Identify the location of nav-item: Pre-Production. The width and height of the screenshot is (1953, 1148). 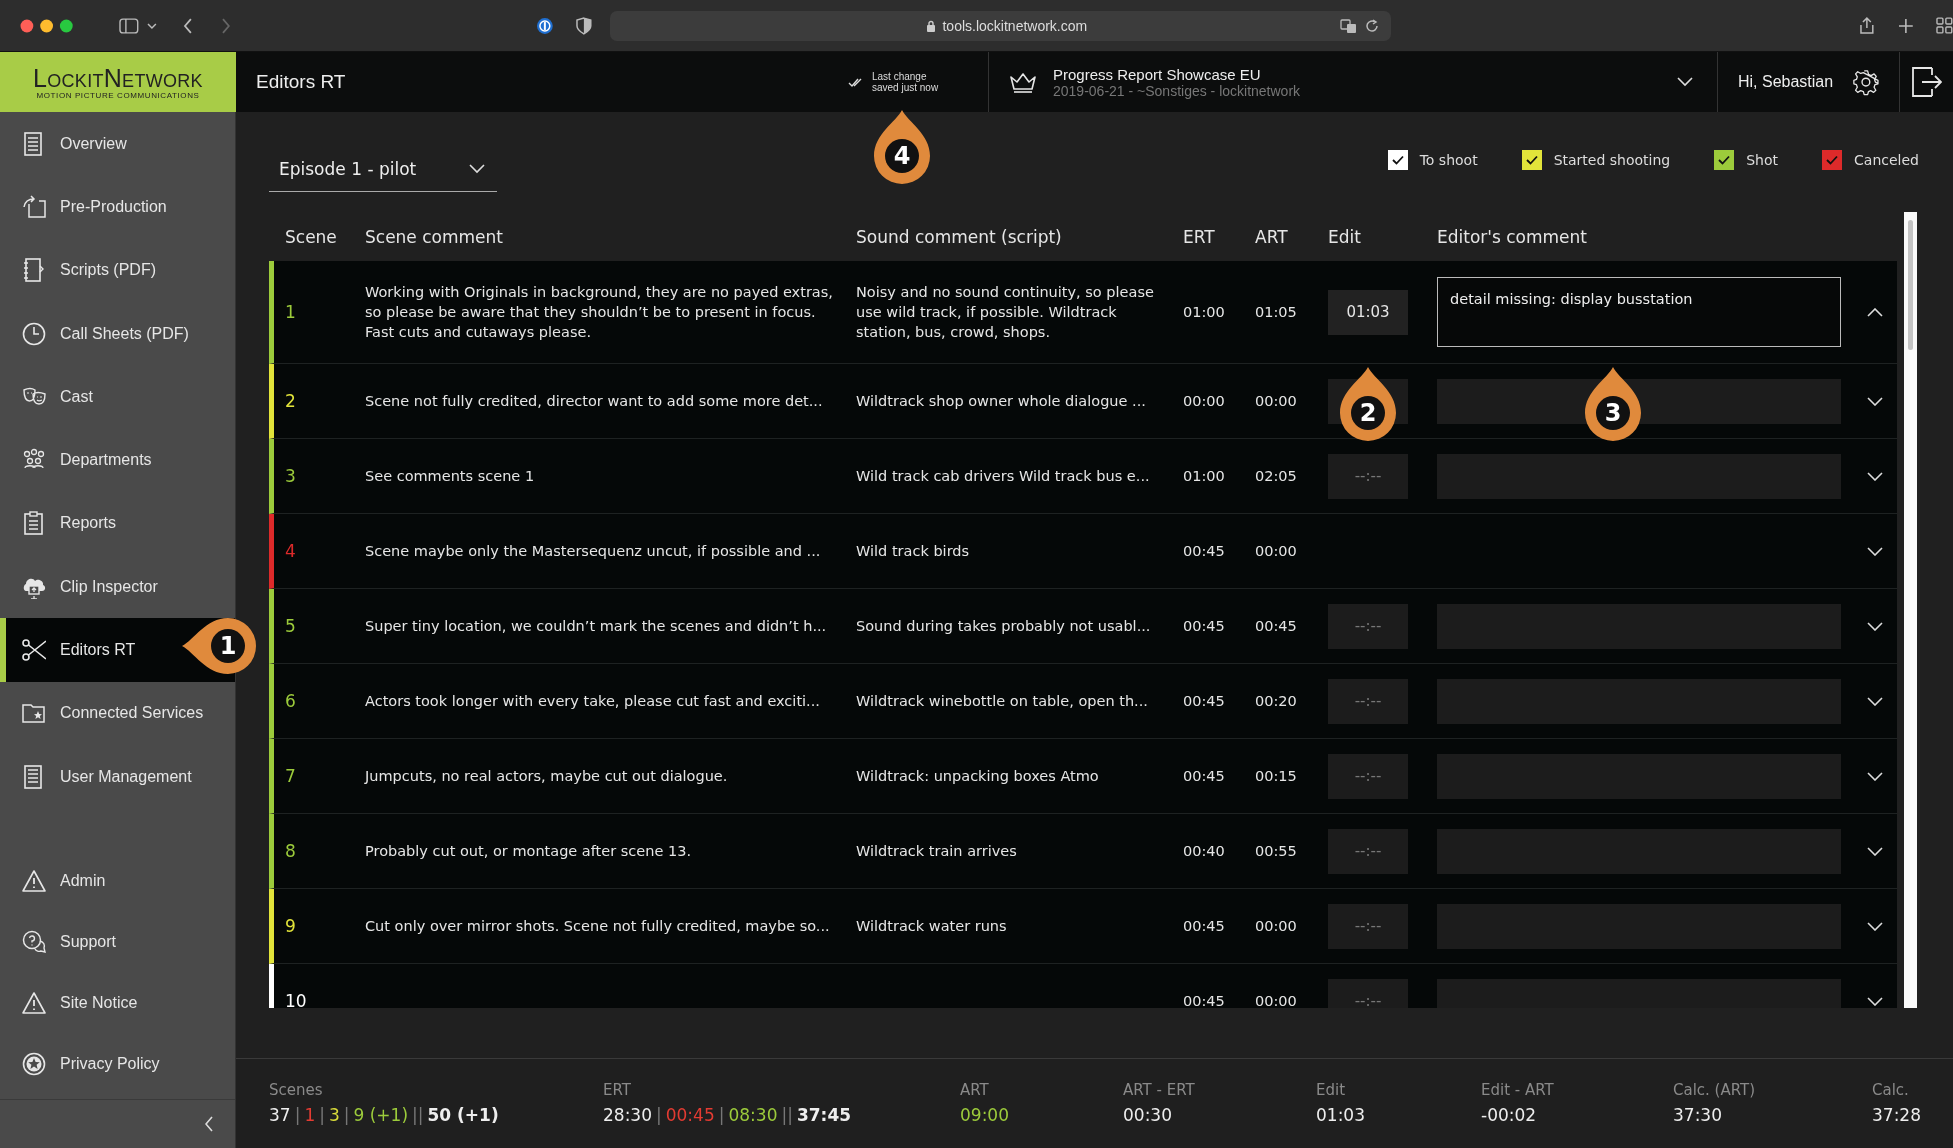
(117, 207).